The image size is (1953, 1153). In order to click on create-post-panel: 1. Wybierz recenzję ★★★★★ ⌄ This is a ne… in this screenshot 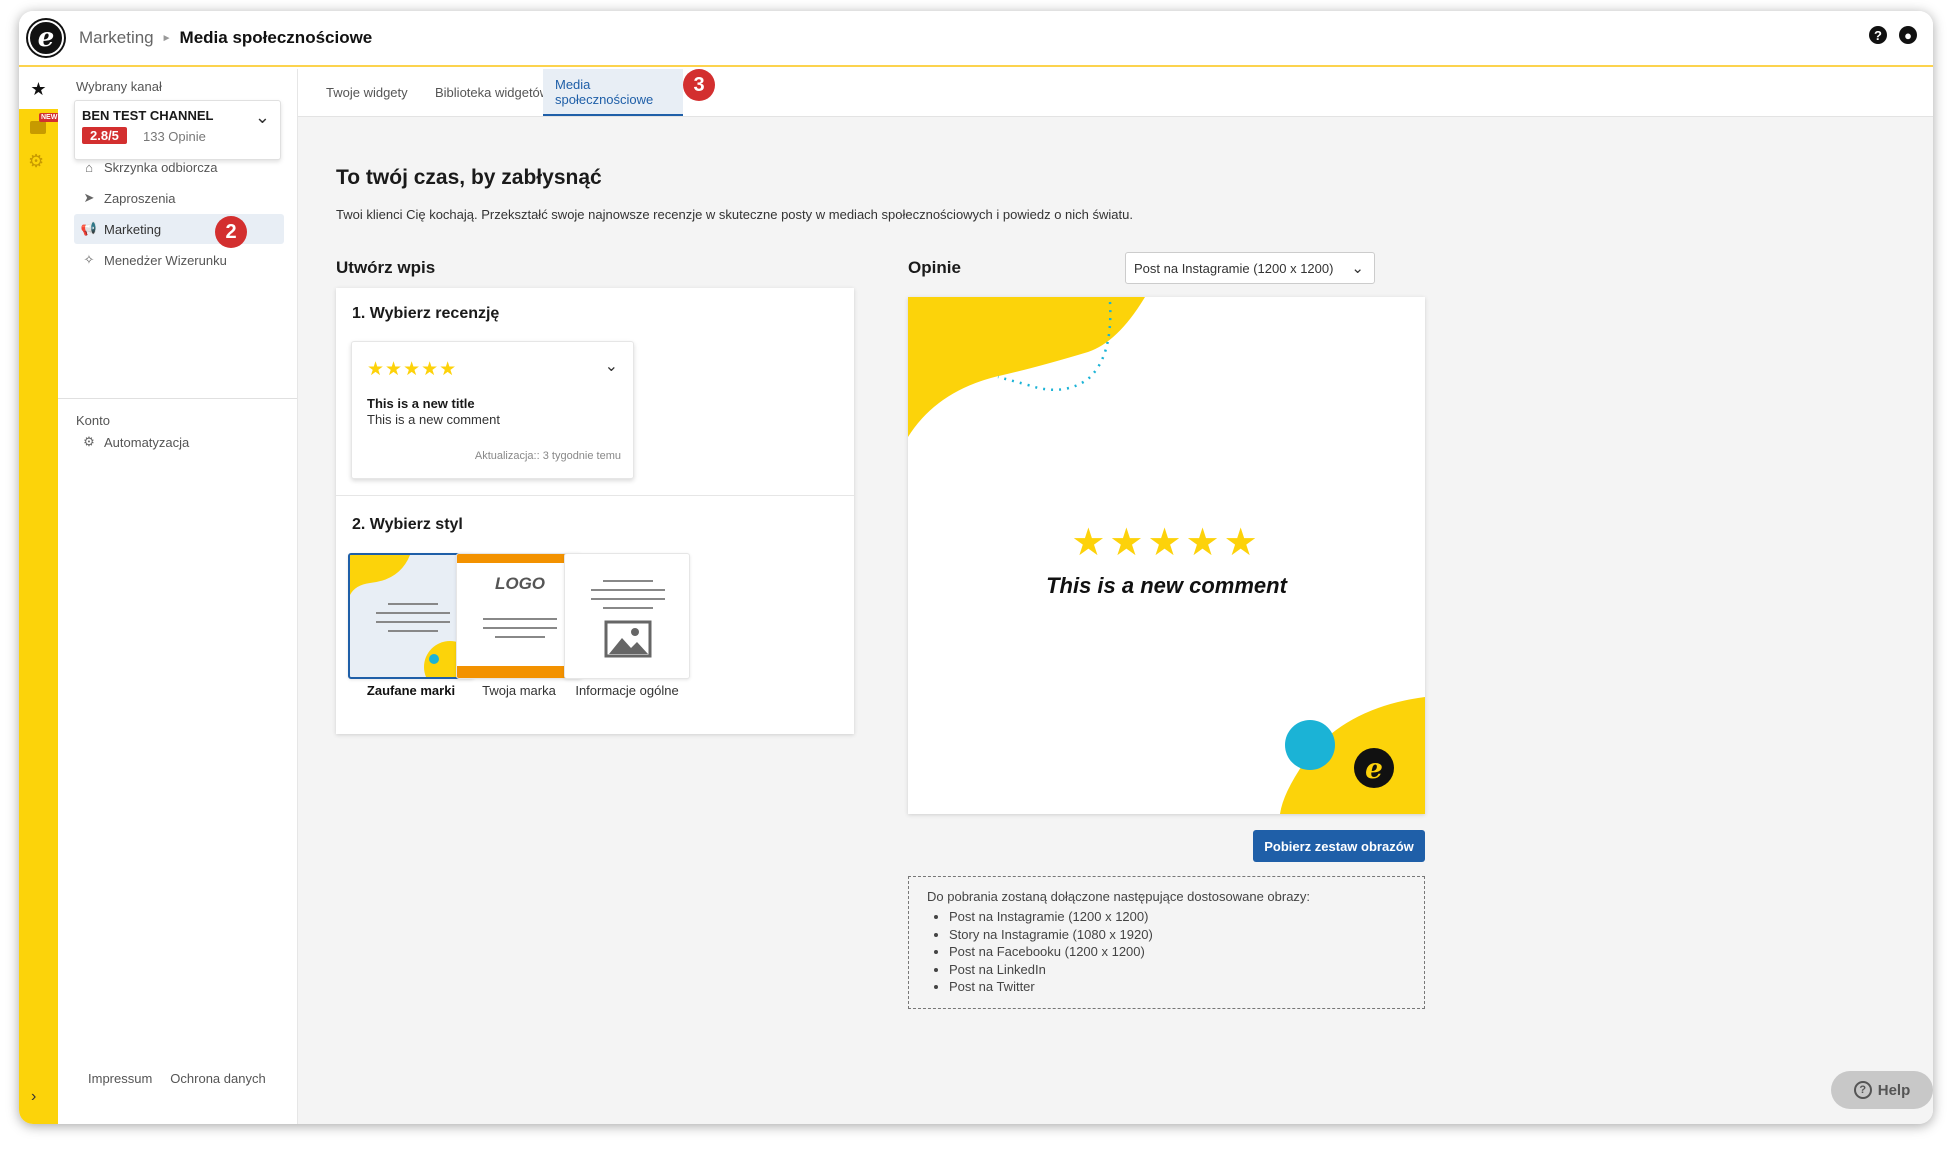, I will do `click(595, 511)`.